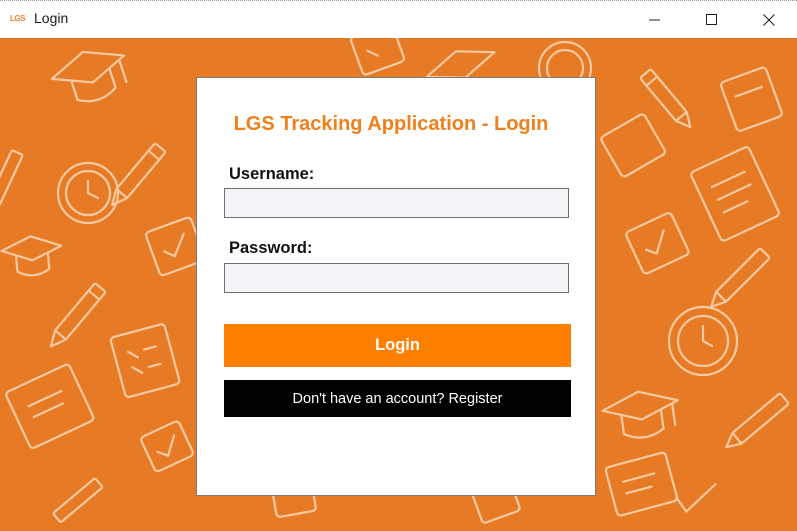 This screenshot has height=531, width=797. What do you see at coordinates (397, 398) in the screenshot?
I see `register-button: Don't have an account? Register` at bounding box center [397, 398].